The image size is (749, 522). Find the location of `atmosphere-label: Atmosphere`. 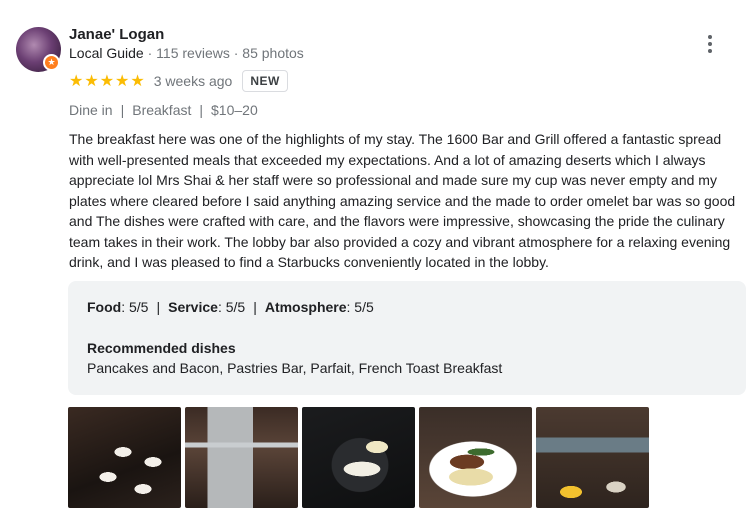

atmosphere-label: Atmosphere is located at coordinates (305, 307).